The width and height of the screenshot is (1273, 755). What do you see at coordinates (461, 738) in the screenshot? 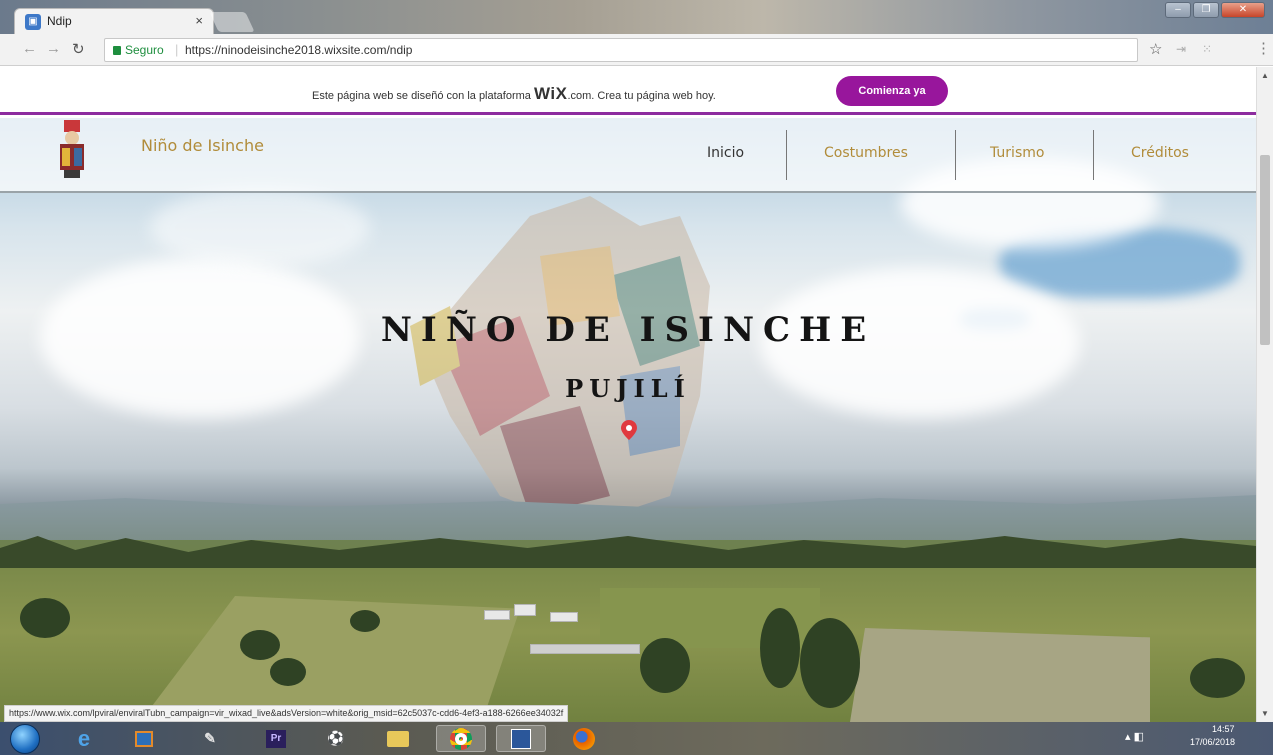
I see `chrome-icon` at bounding box center [461, 738].